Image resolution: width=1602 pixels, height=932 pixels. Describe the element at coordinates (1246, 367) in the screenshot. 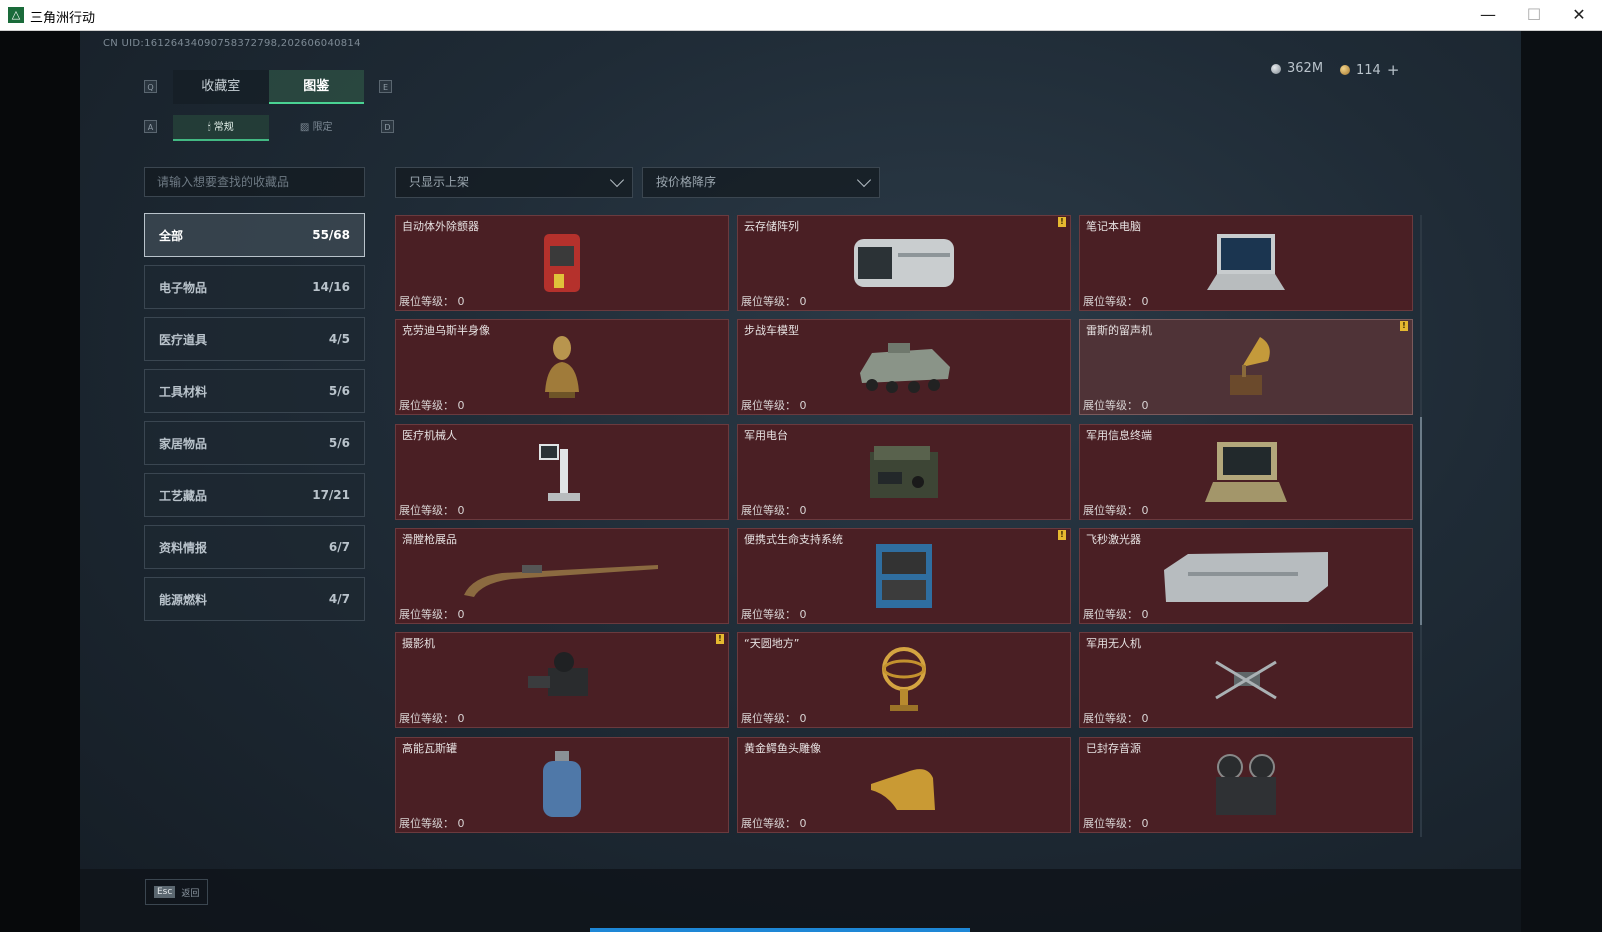

I see `item-card-gramophone: 雷斯的留声机 ! 展位等级： 0` at that location.